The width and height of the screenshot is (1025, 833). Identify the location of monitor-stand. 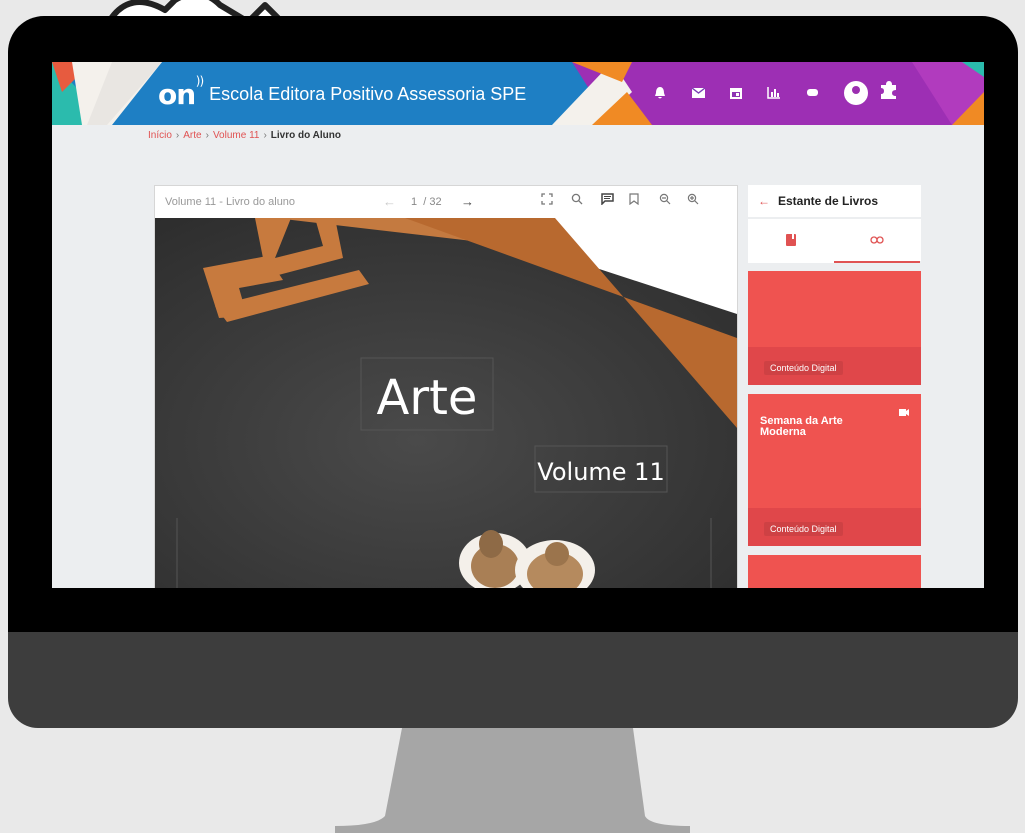
(512, 780).